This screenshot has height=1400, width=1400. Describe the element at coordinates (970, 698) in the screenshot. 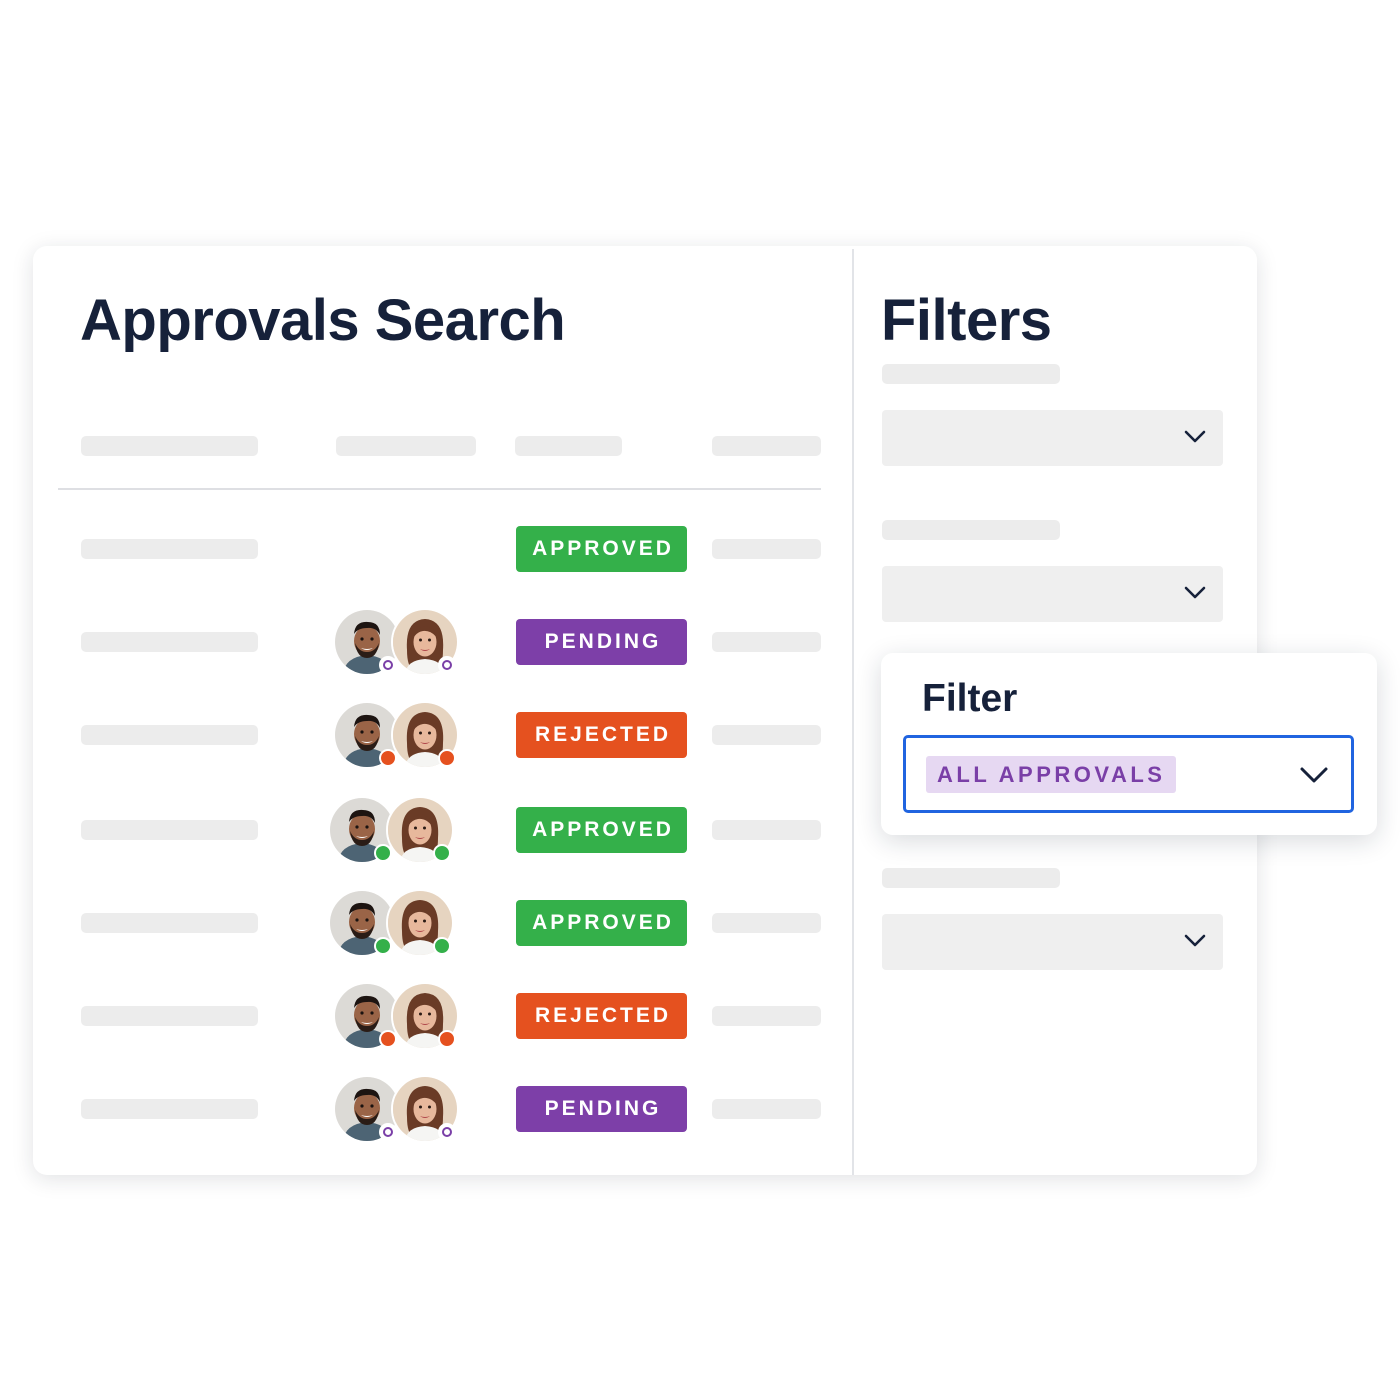

I see `filter-popup-title: Filter` at that location.